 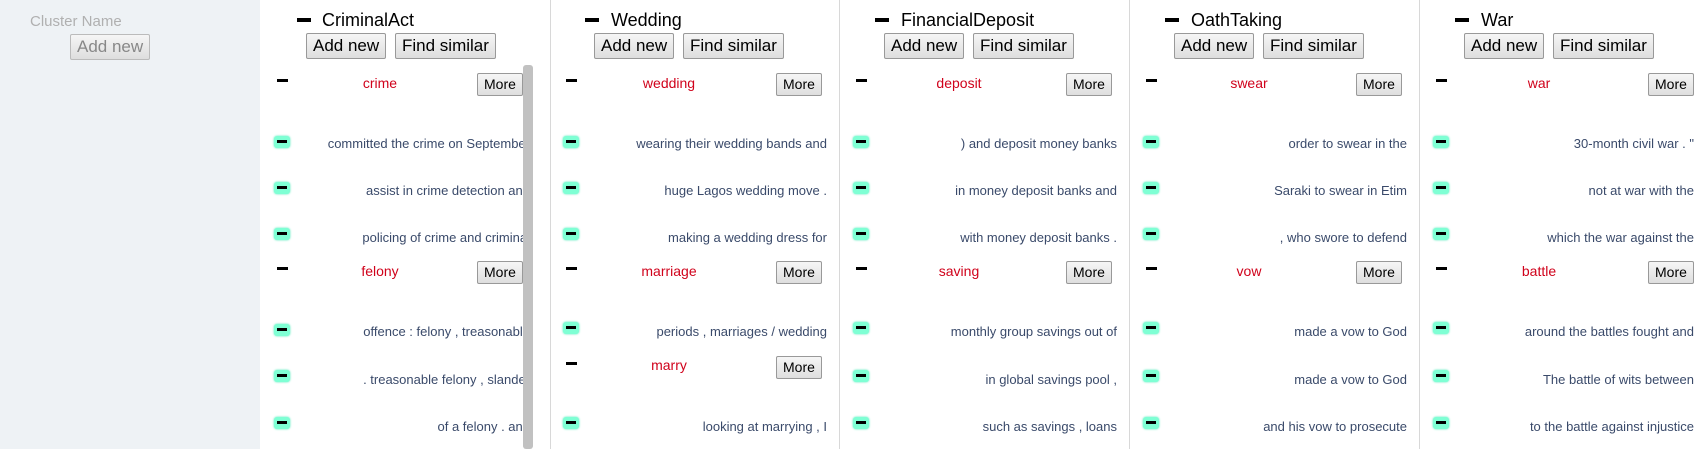 I want to click on cluster-title: OathTaking, so click(x=1237, y=20).